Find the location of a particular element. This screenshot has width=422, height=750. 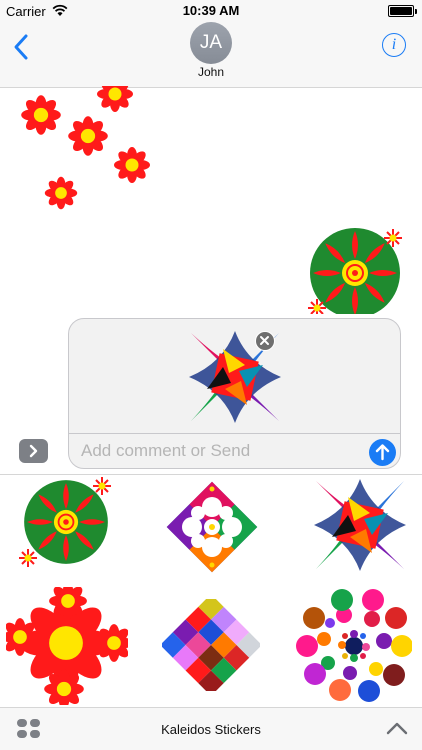

app-drawer-bar: Kaleidos Stickers is located at coordinates (211, 728).